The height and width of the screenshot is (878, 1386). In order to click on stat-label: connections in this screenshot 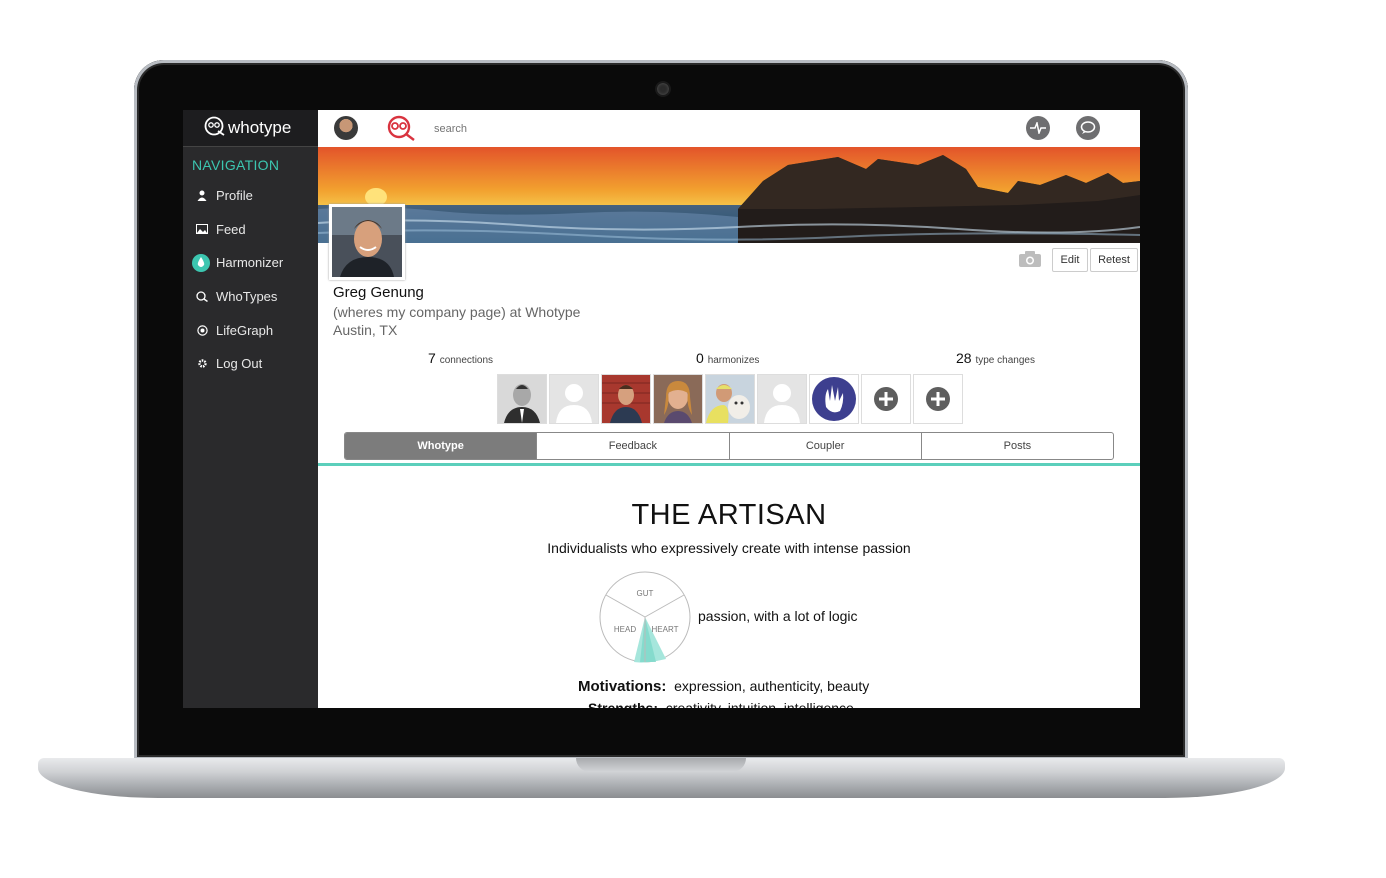, I will do `click(466, 360)`.